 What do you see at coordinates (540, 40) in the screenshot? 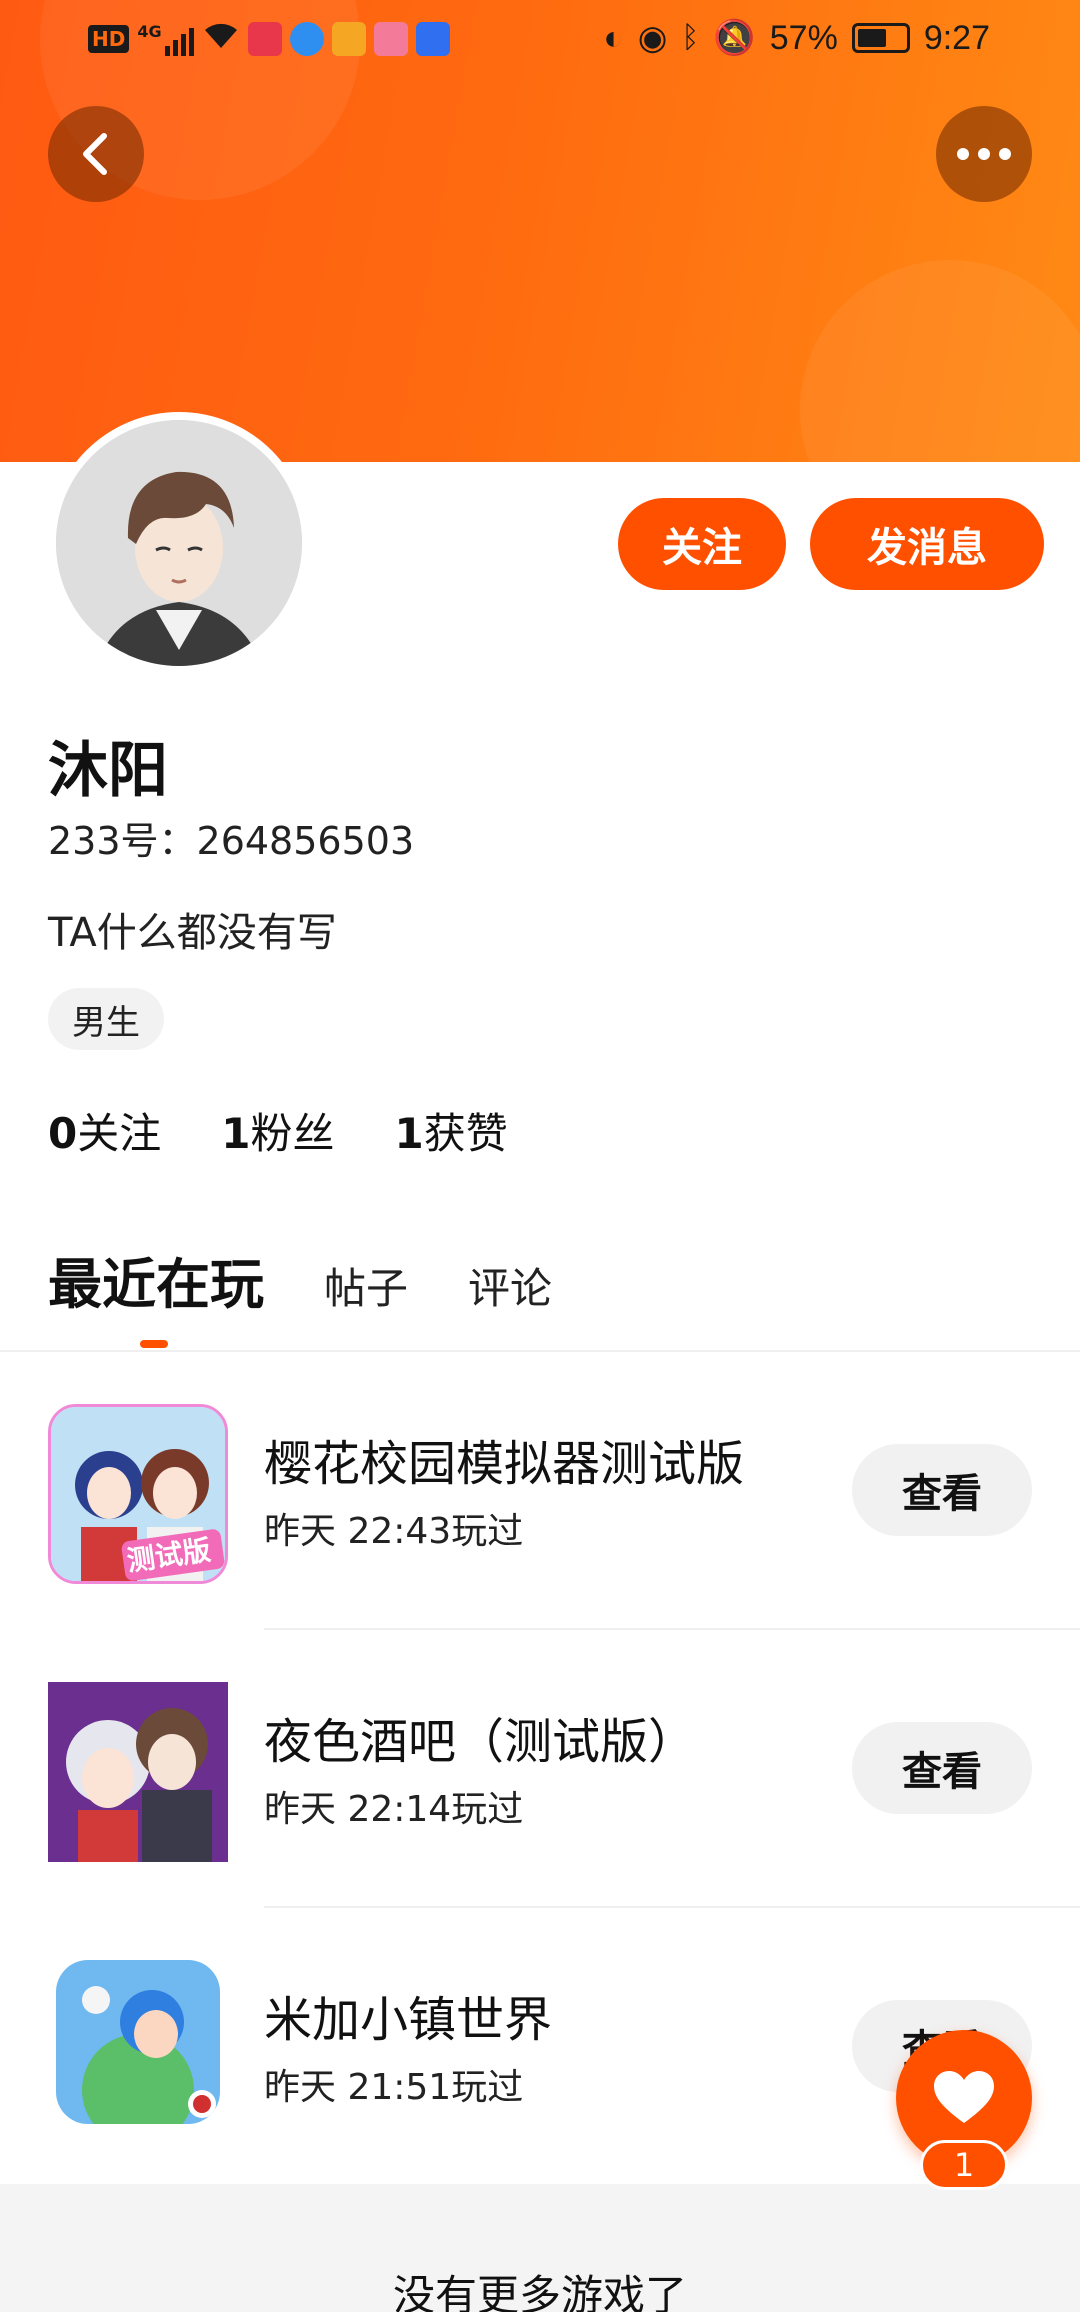
I see `status-bar: HD 4G ◐ ◉ ᛒ 🔕 57% 9:27` at bounding box center [540, 40].